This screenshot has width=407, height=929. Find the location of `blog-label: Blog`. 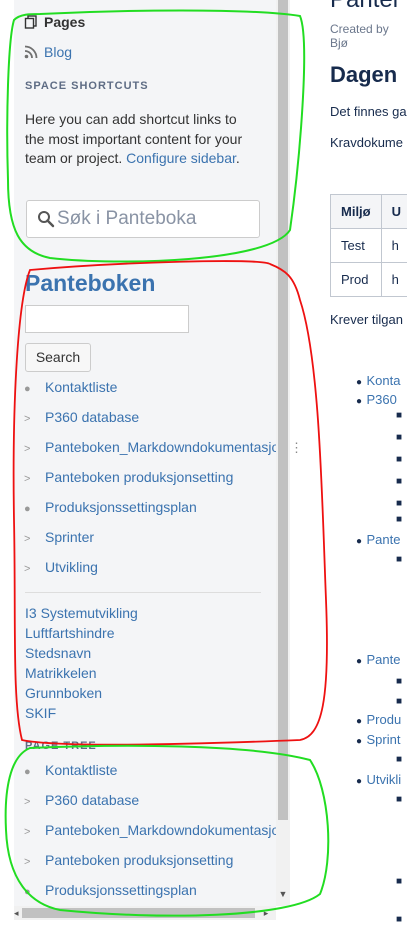

blog-label: Blog is located at coordinates (58, 52).